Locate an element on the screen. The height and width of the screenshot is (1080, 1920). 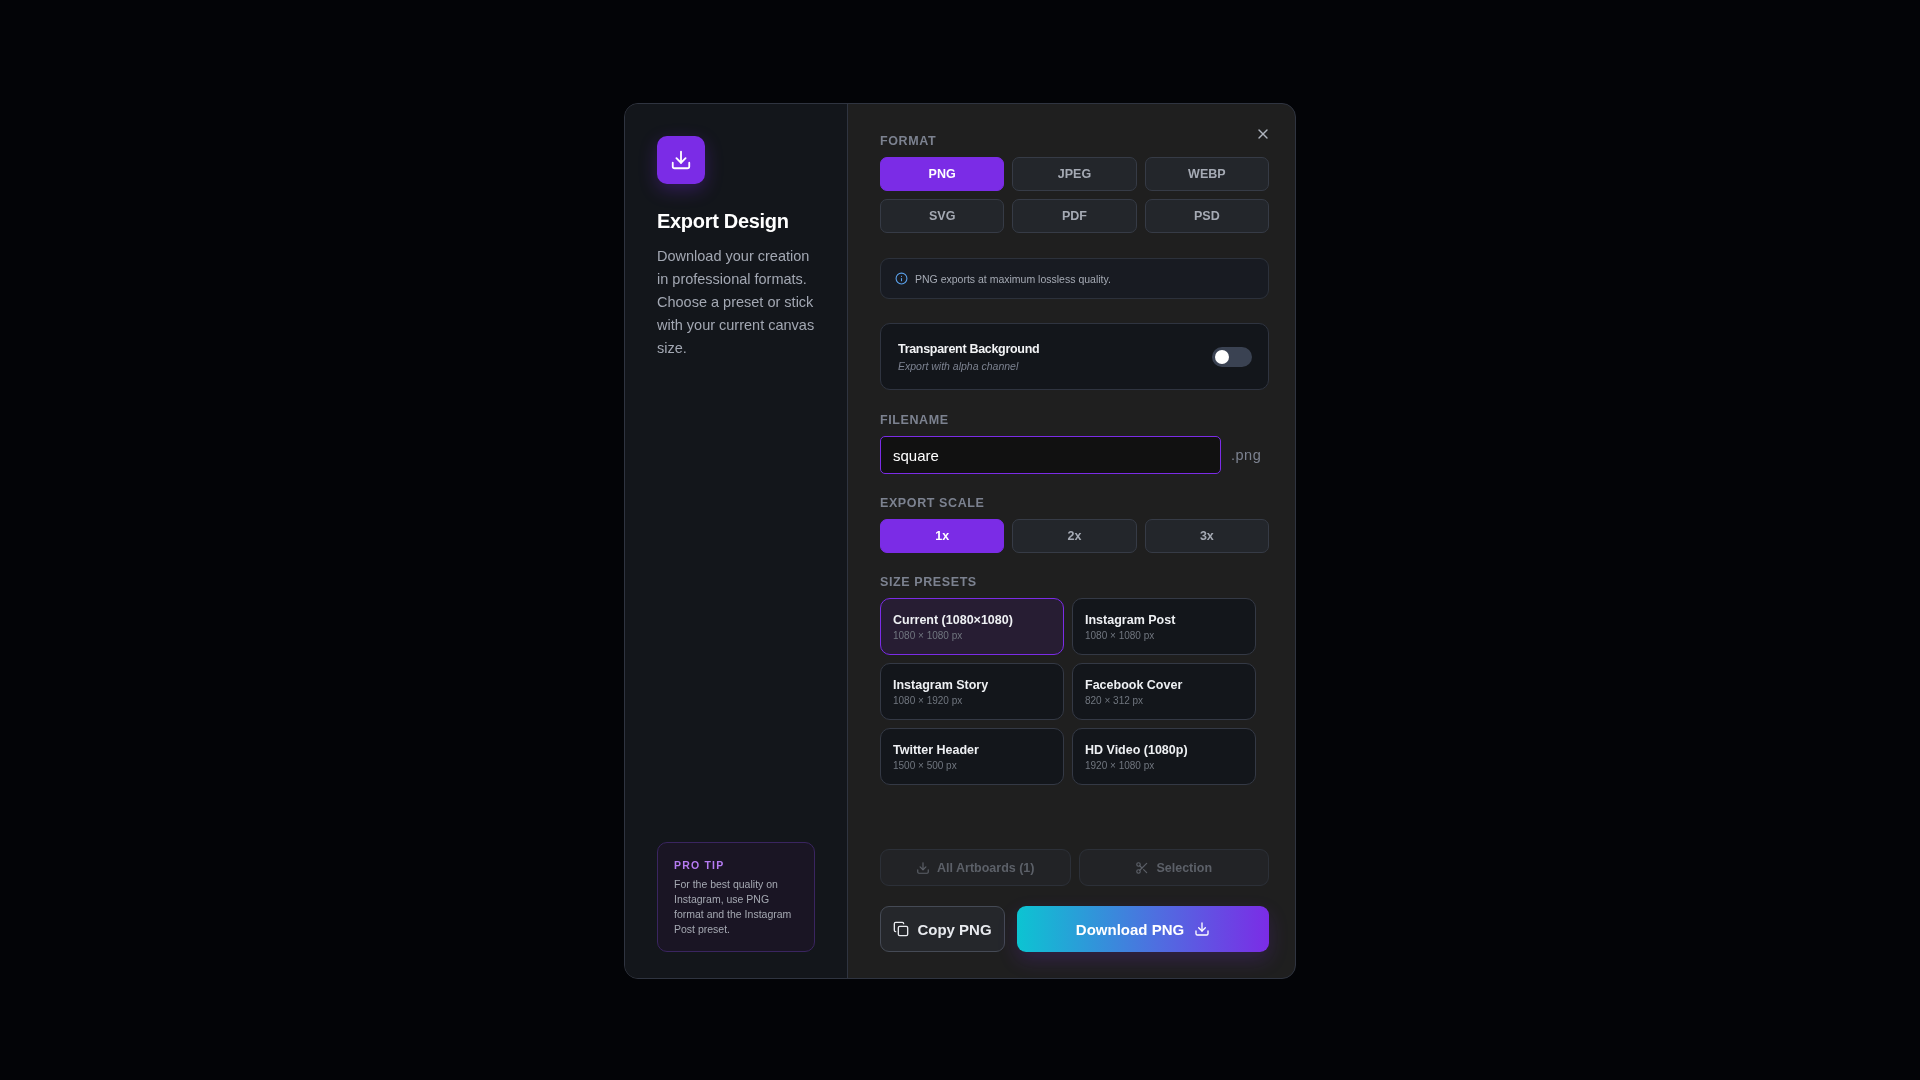
copy-icon is located at coordinates (901, 929).